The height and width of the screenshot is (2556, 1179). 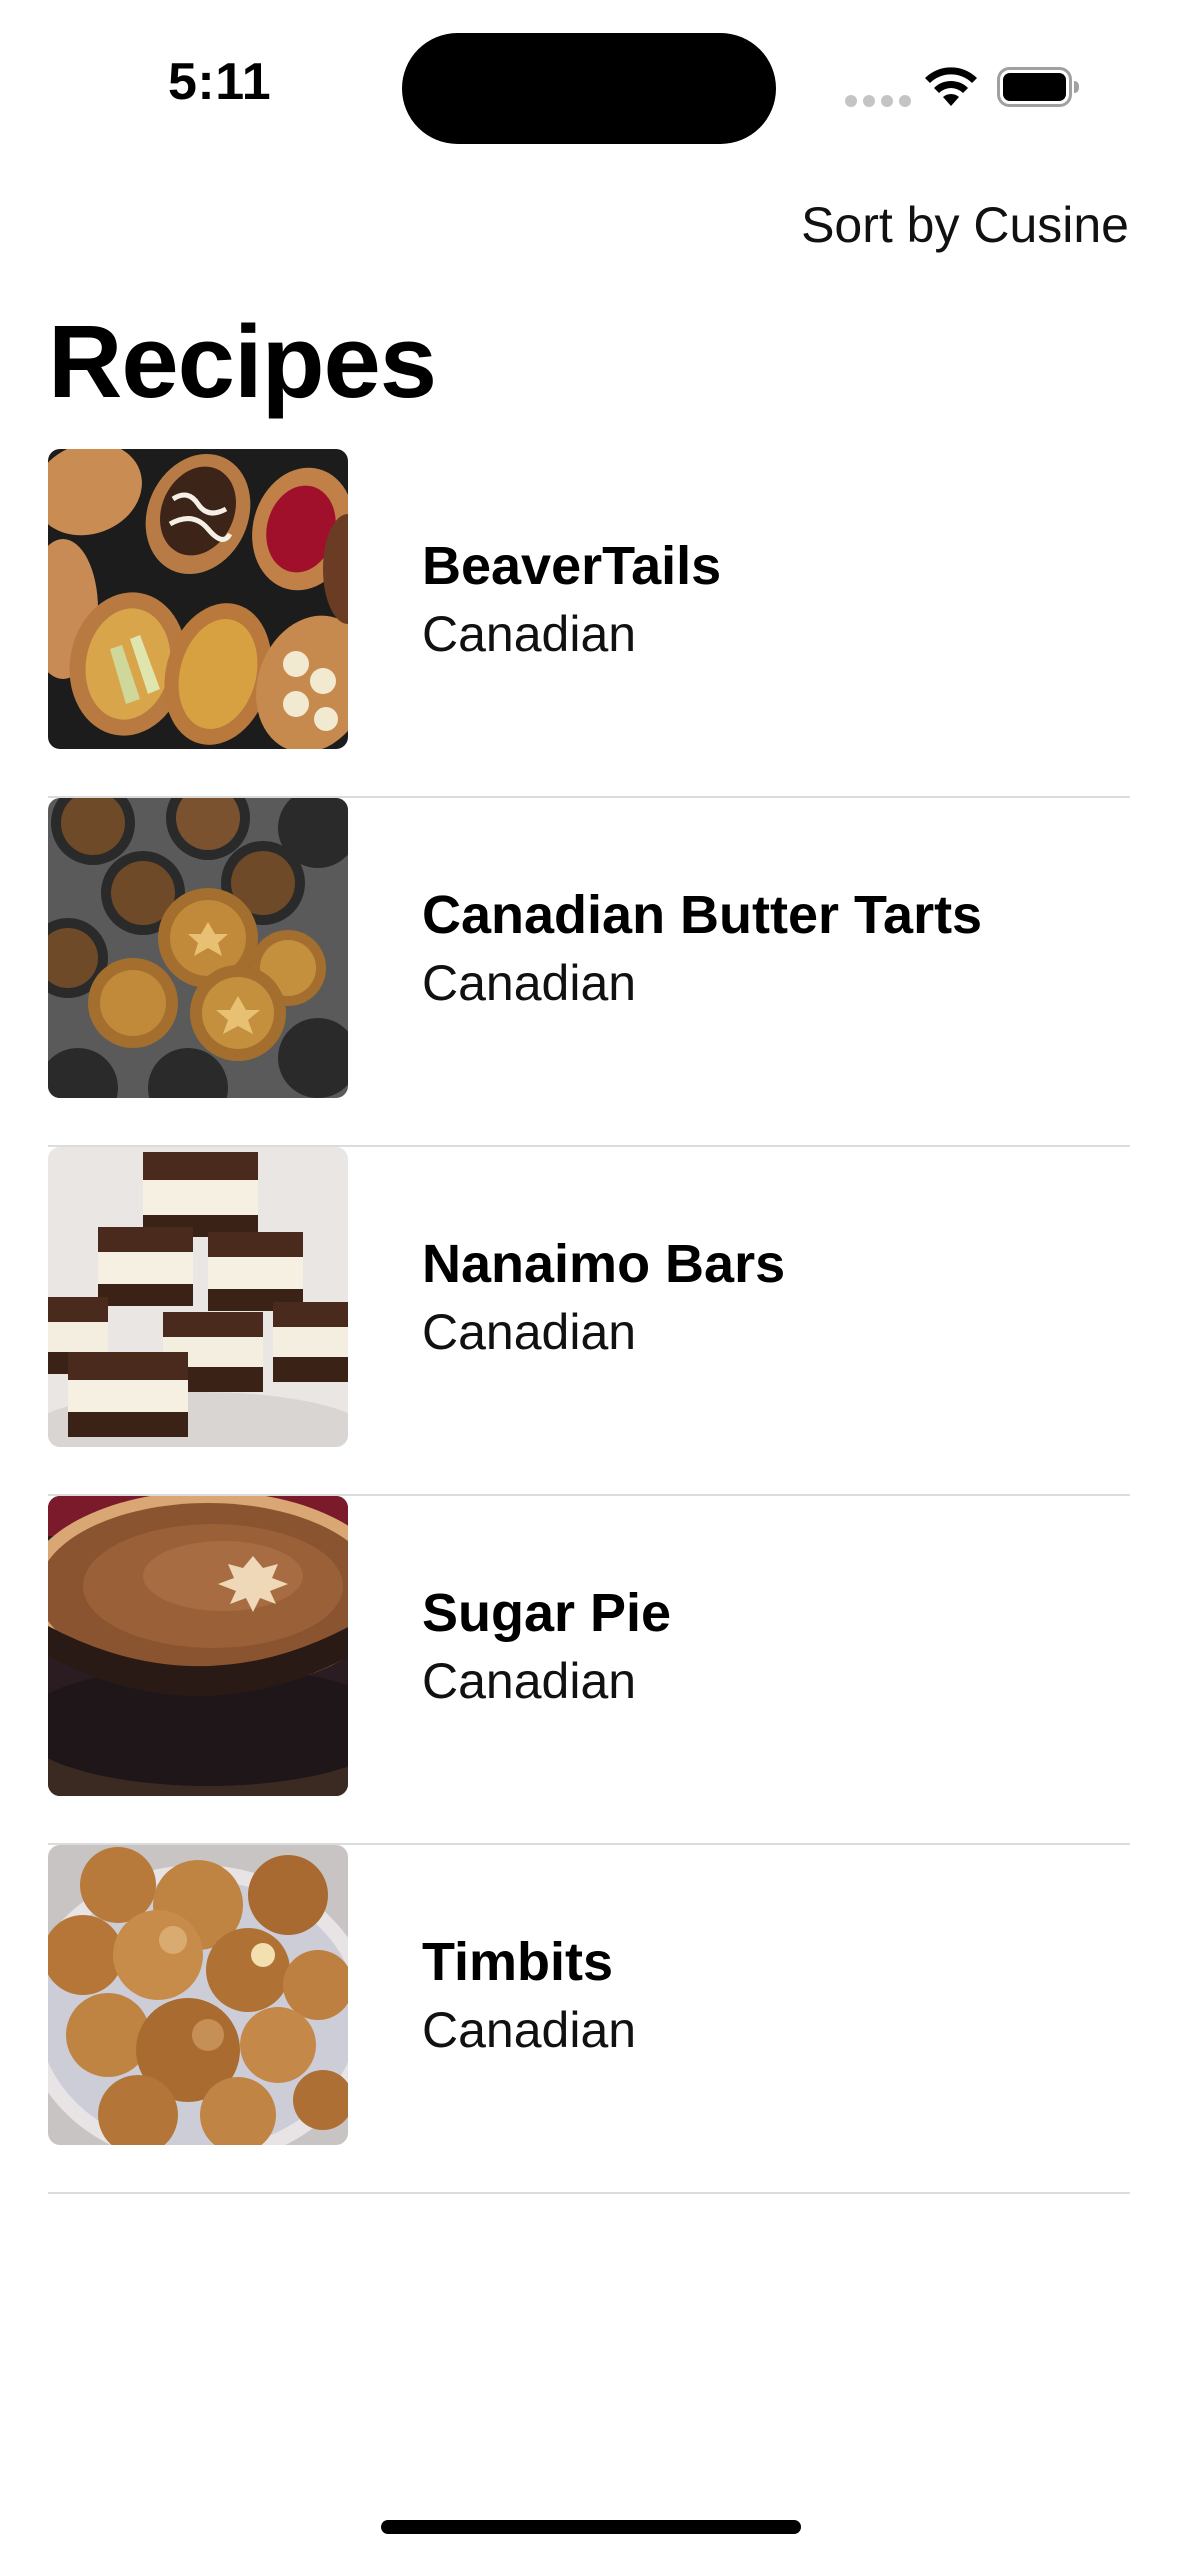 I want to click on home-indicator, so click(x=591, y=2527).